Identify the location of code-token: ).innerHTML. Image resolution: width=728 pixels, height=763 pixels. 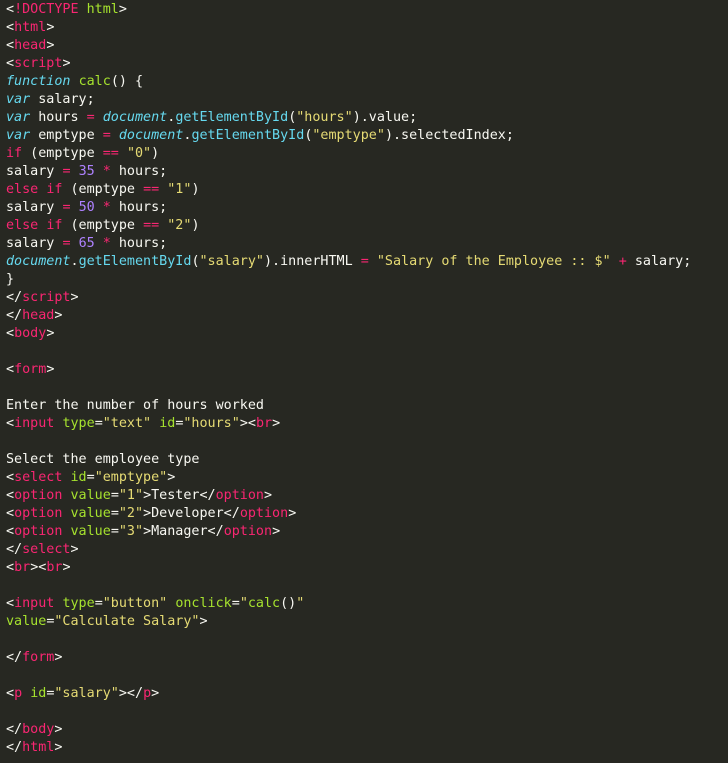
(312, 261).